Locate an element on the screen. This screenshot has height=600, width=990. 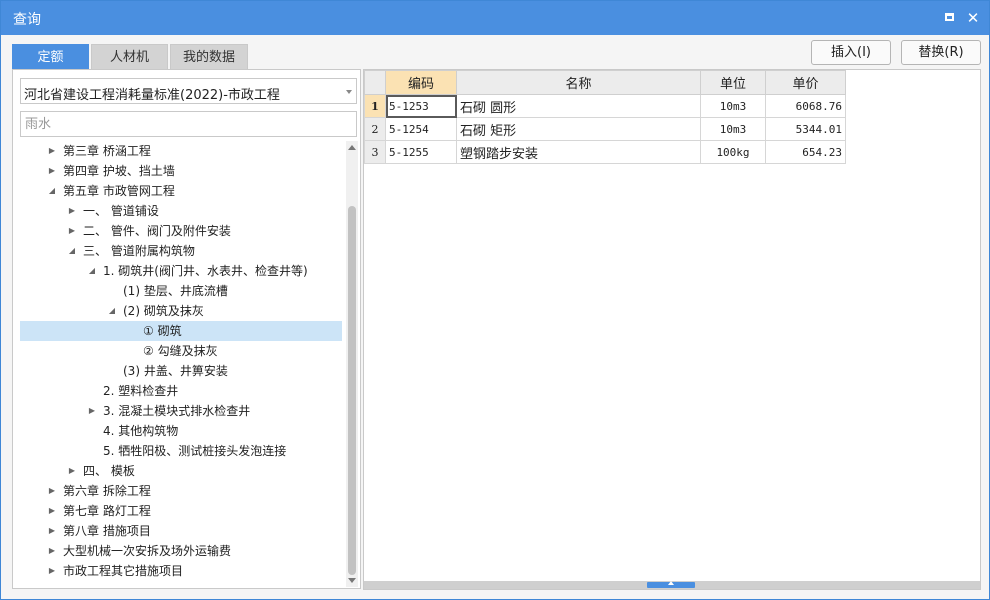
table-row: 2 5-1254 石砌 矩形 10m3 5344.01 is located at coordinates (605, 129).